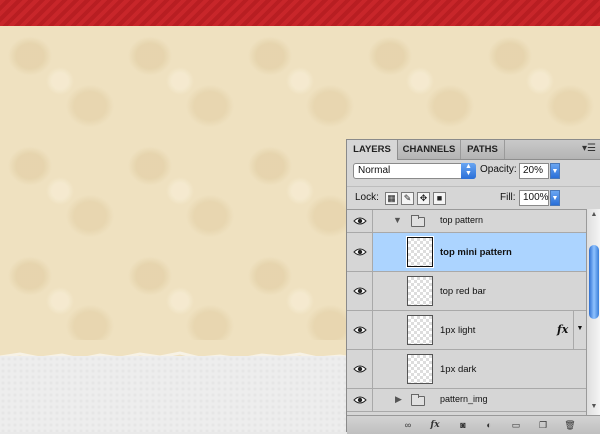 The image size is (600, 434). I want to click on panel-menu-icon: ▾☰, so click(589, 148).